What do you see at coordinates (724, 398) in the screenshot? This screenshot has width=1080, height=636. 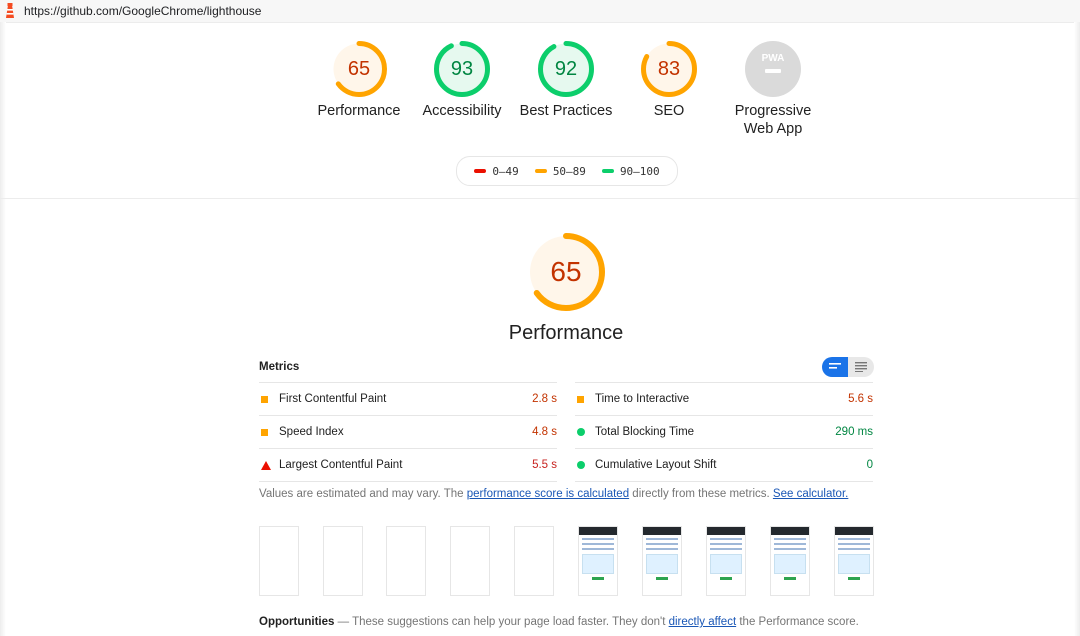 I see `metric-row: Time to Interactive 5.6 s` at bounding box center [724, 398].